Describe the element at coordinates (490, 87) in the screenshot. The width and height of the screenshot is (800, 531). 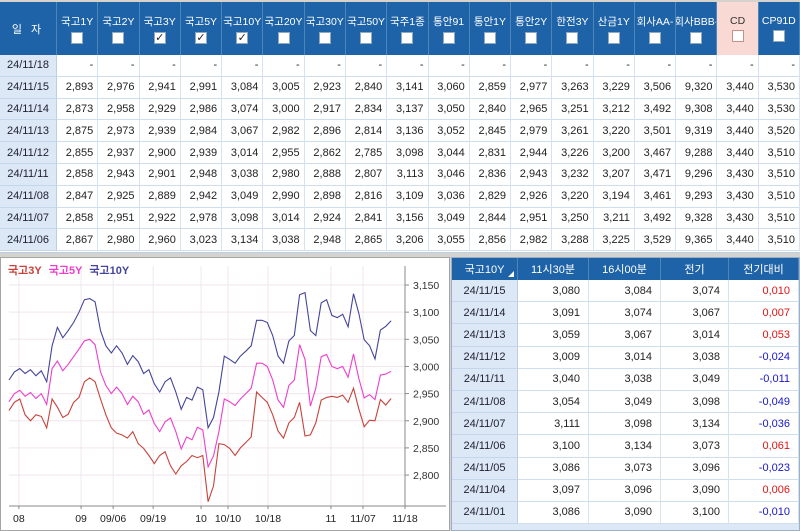
I see `yield-cell: 2,859` at that location.